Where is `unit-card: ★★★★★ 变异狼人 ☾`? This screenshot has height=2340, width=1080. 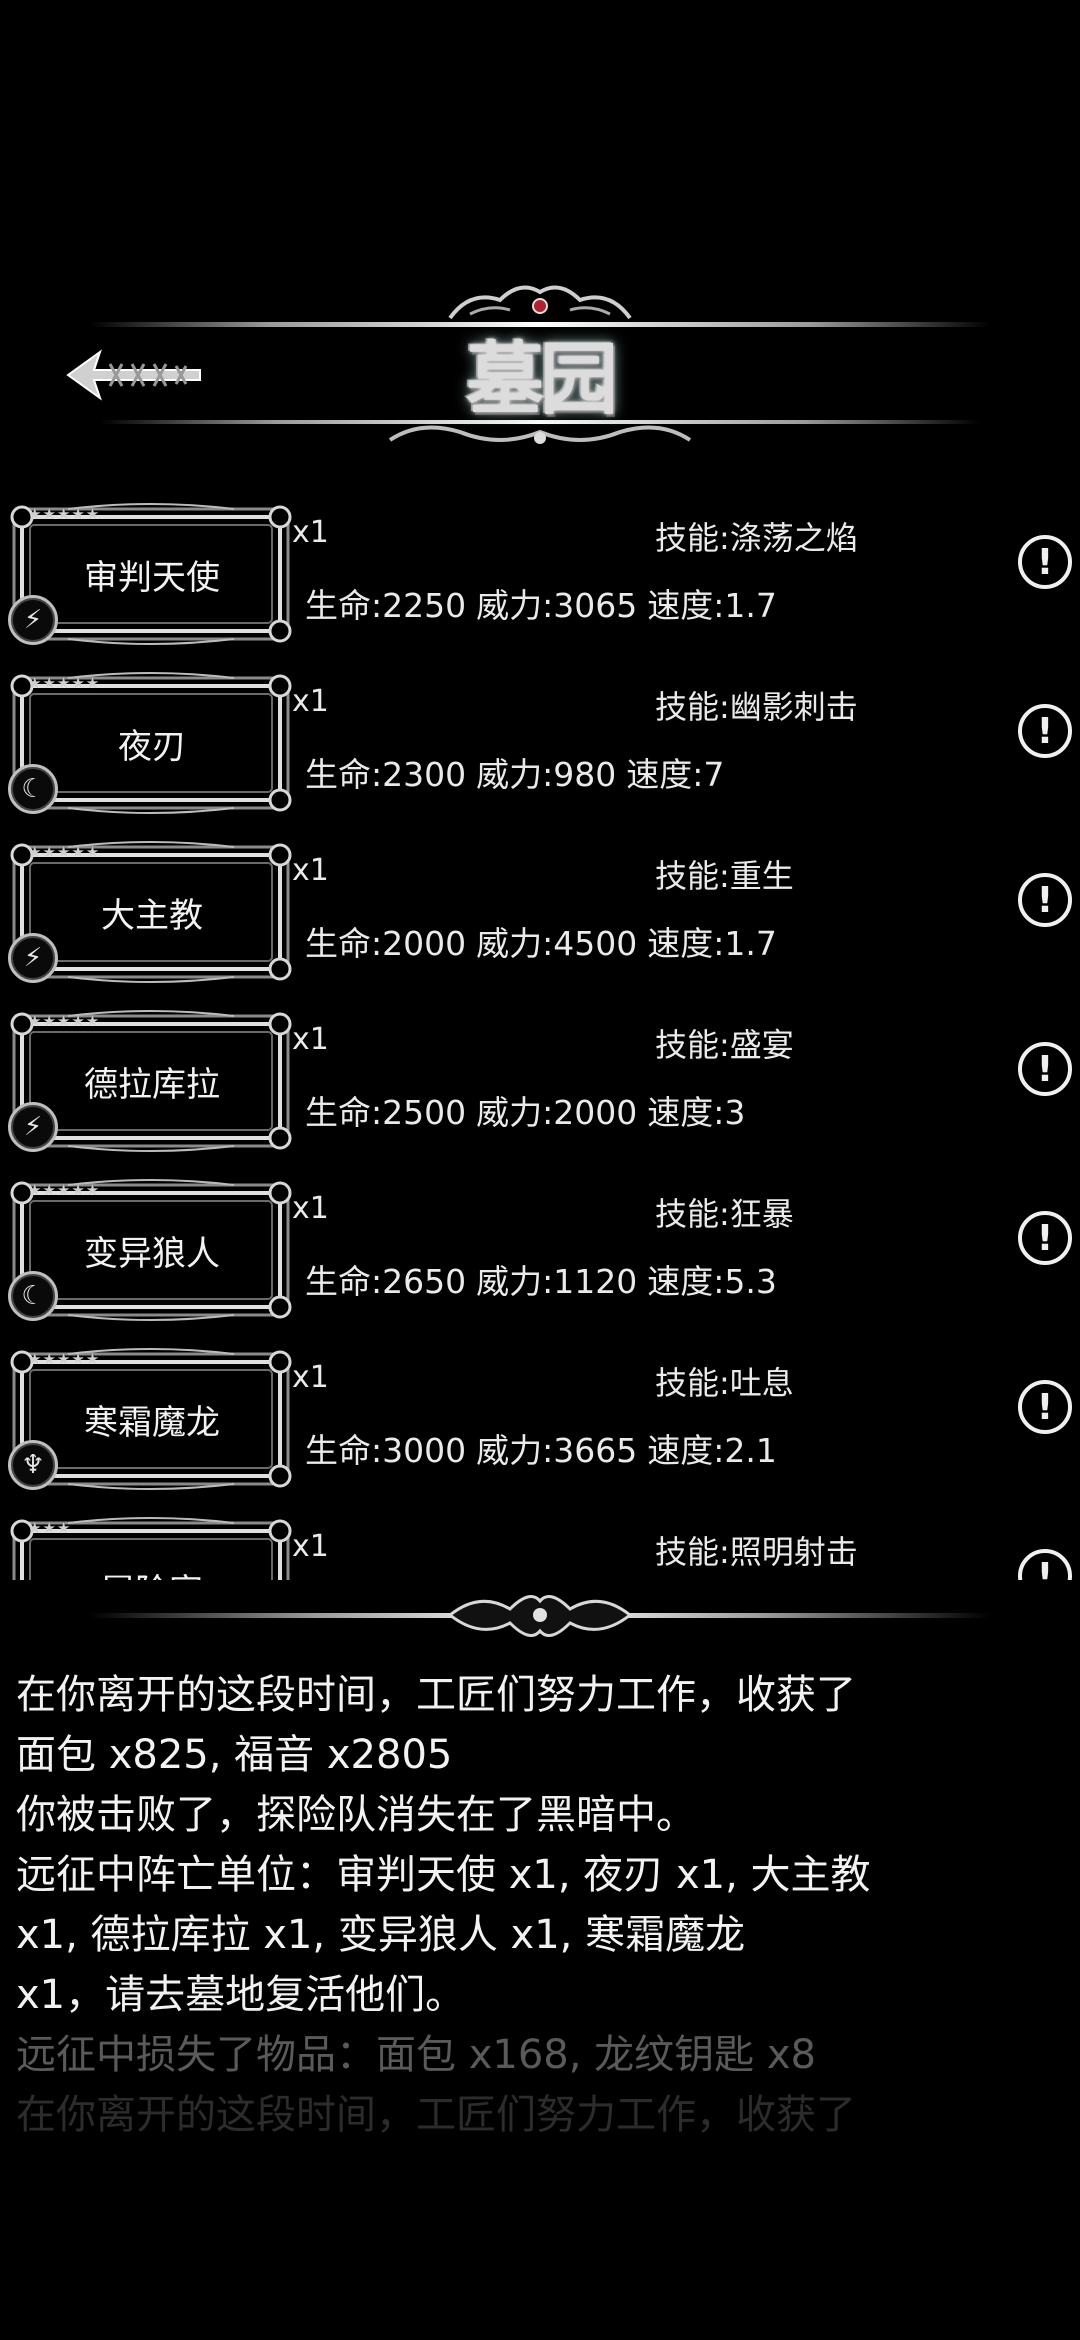
unit-card: ★★★★★ 变异狼人 ☾ is located at coordinates (151, 1250).